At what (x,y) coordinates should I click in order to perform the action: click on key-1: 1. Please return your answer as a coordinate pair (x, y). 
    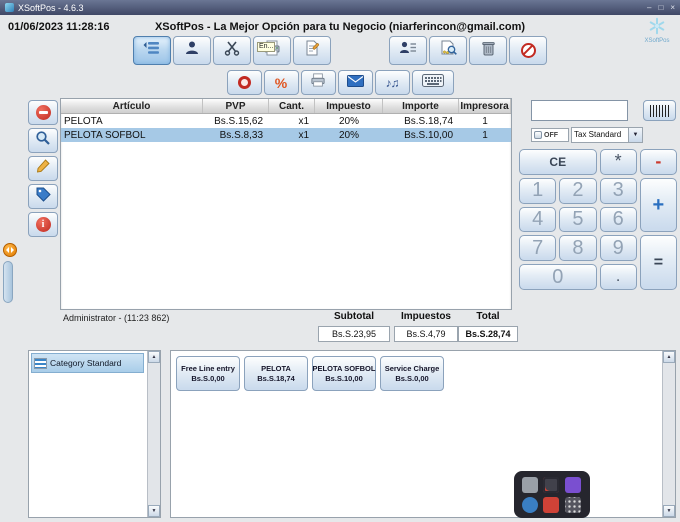
    Looking at the image, I should click on (538, 190).